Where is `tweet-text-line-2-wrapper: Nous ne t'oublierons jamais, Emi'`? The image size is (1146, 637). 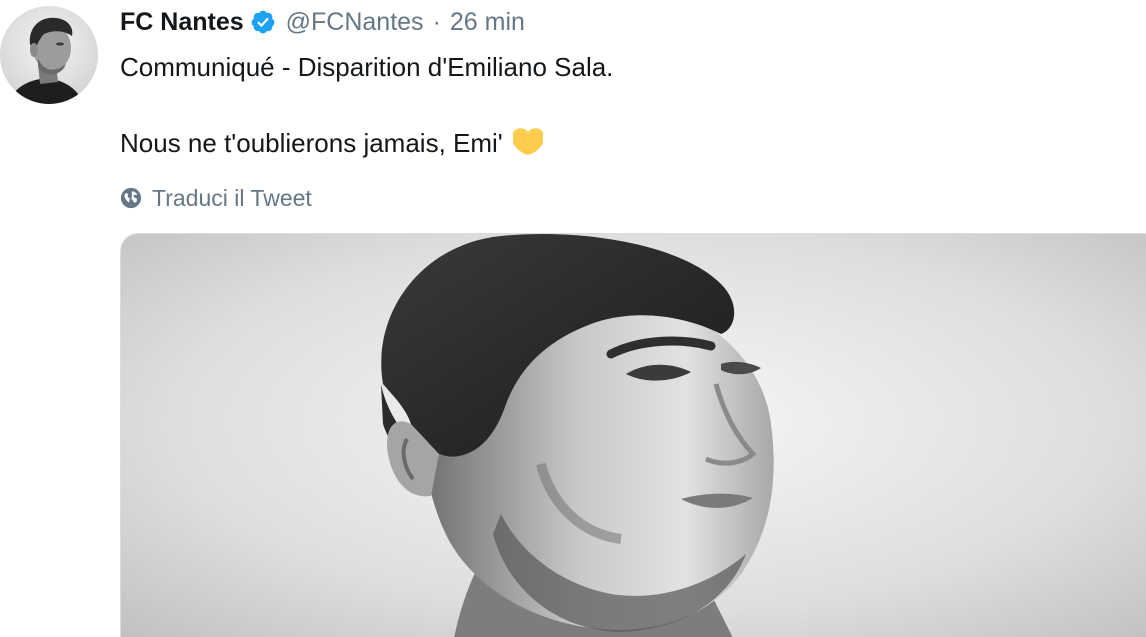
tweet-text-line-2-wrapper: Nous ne t'oublierons jamais, Emi' is located at coordinates (366, 143).